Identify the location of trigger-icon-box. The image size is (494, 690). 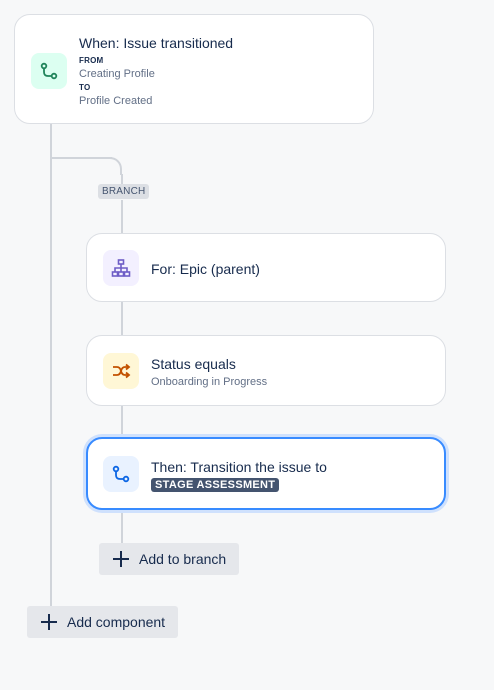
(49, 71).